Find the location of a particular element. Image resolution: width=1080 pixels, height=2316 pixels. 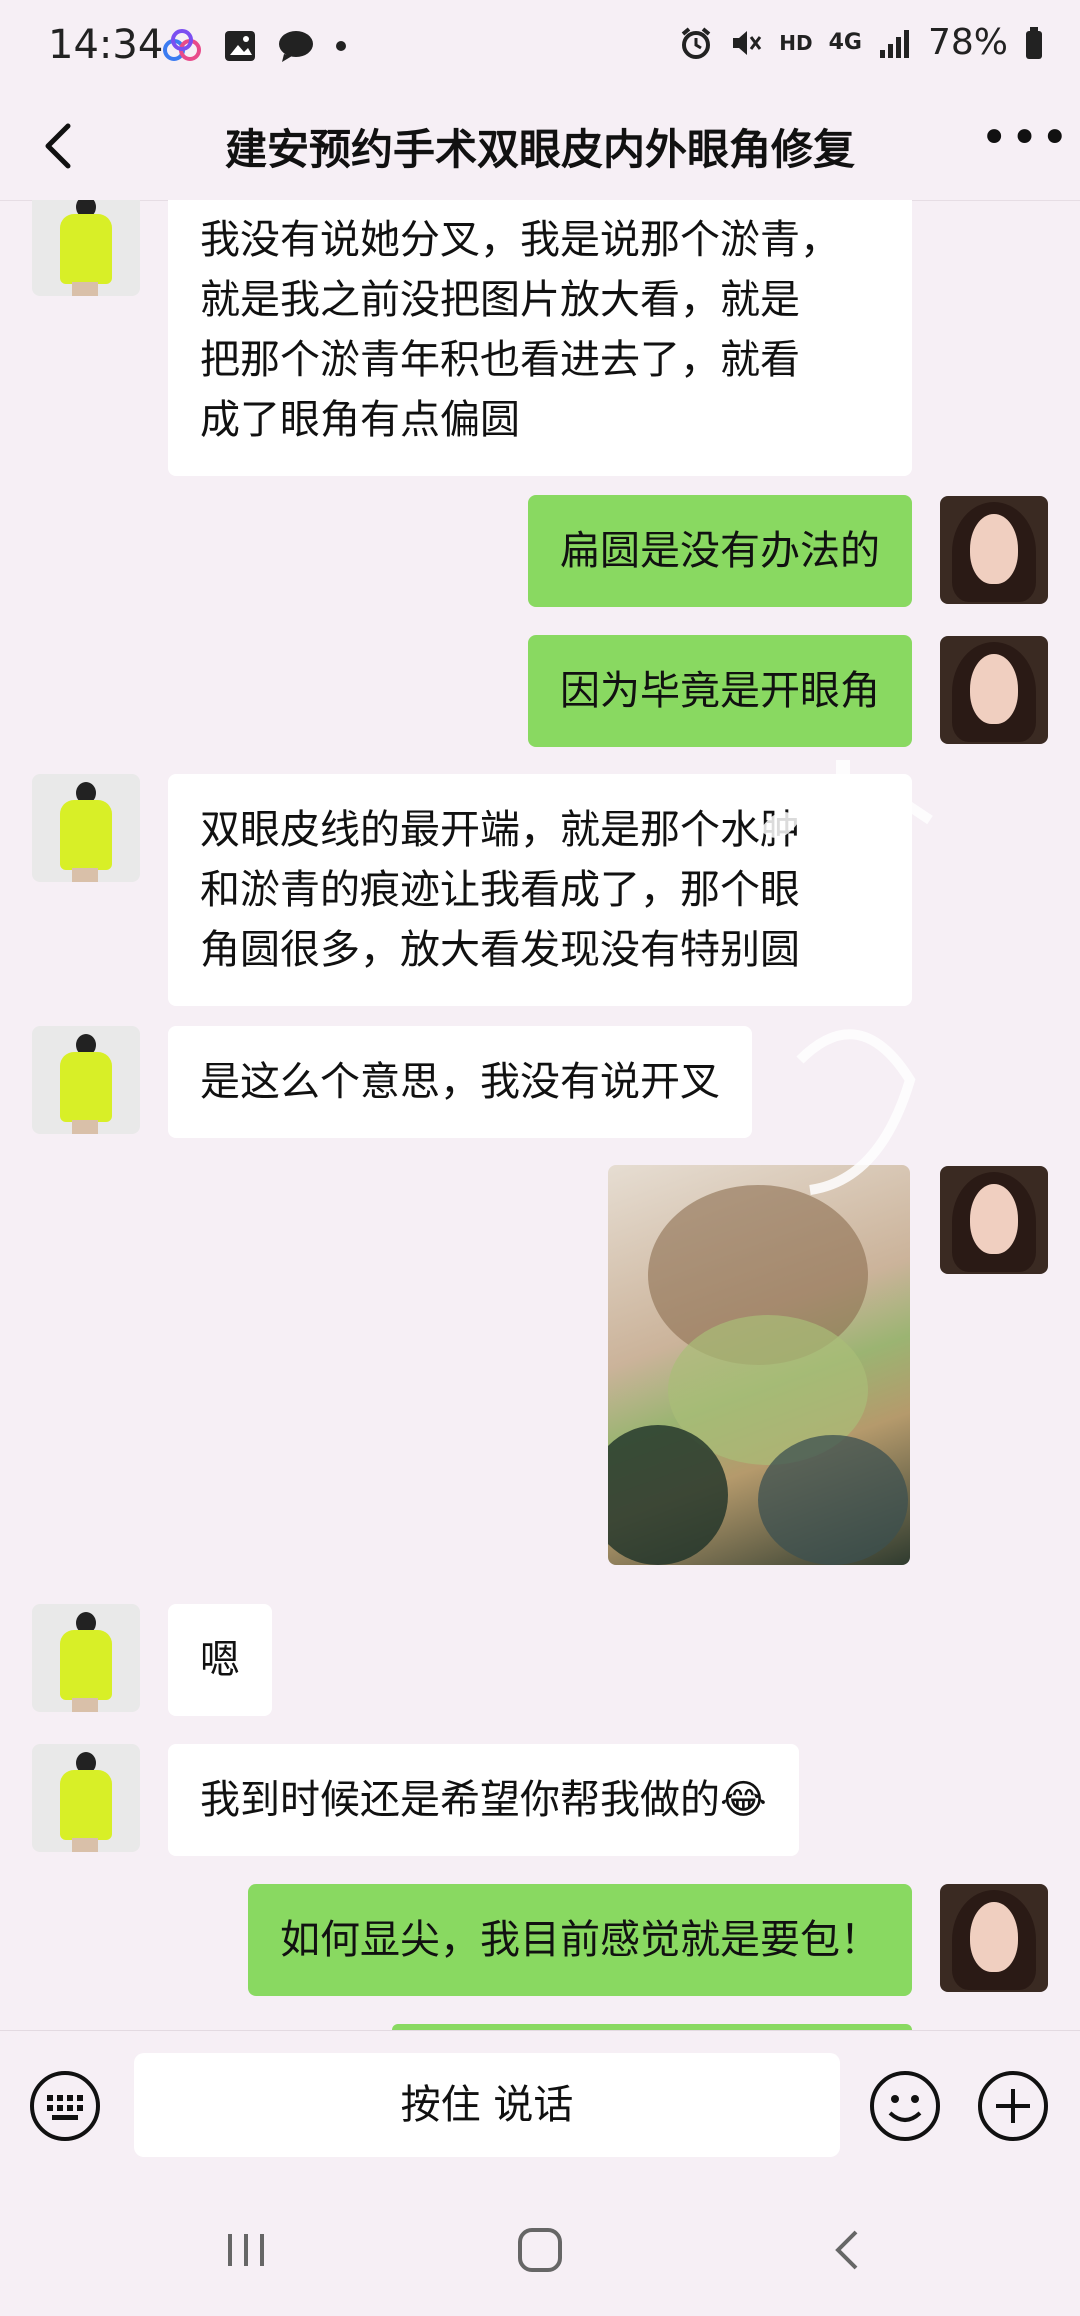

dot-icon is located at coordinates (341, 46).